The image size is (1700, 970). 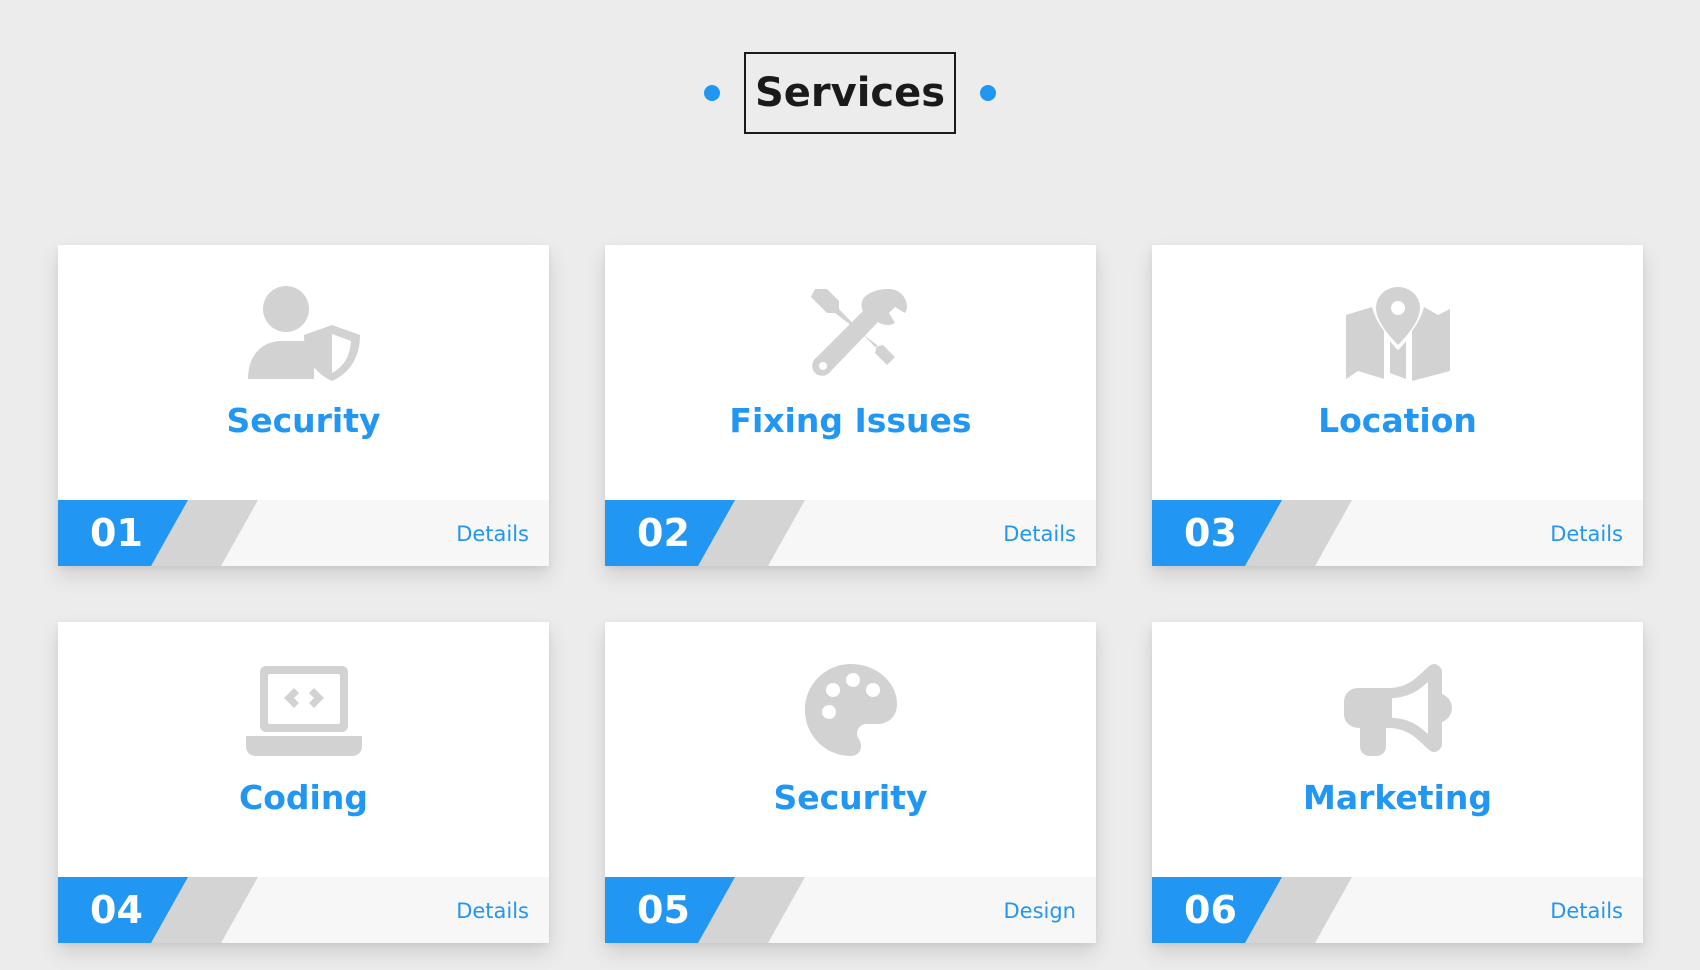 I want to click on service-card: Location 03 Details, so click(x=1397, y=405).